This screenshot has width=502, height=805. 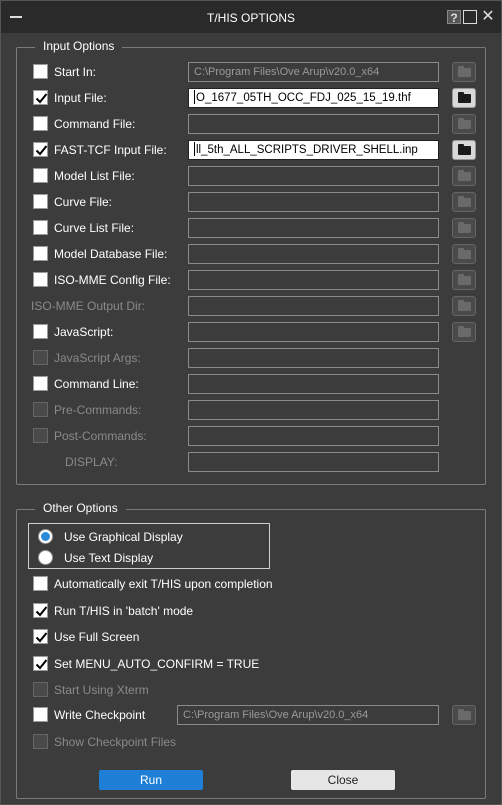 I want to click on iso-mme-config-file-label: ISO-MME Config File:, so click(x=112, y=280).